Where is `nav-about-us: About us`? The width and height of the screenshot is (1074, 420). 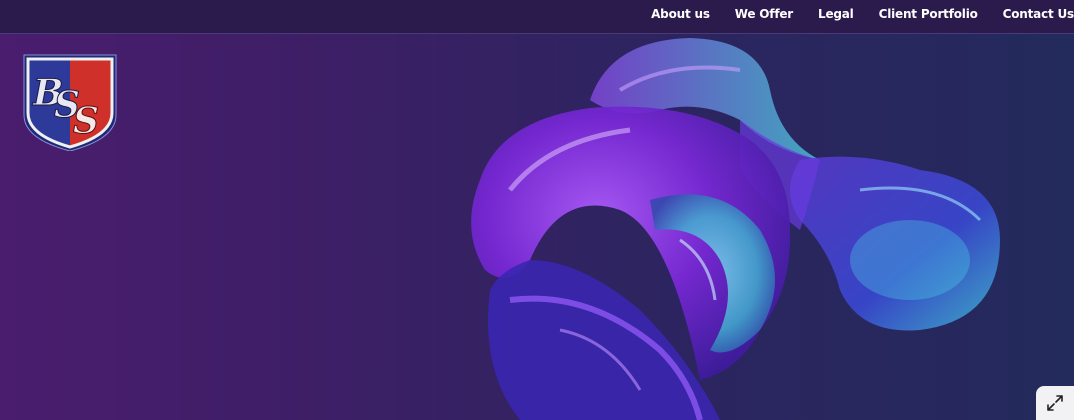 nav-about-us: About us is located at coordinates (680, 14).